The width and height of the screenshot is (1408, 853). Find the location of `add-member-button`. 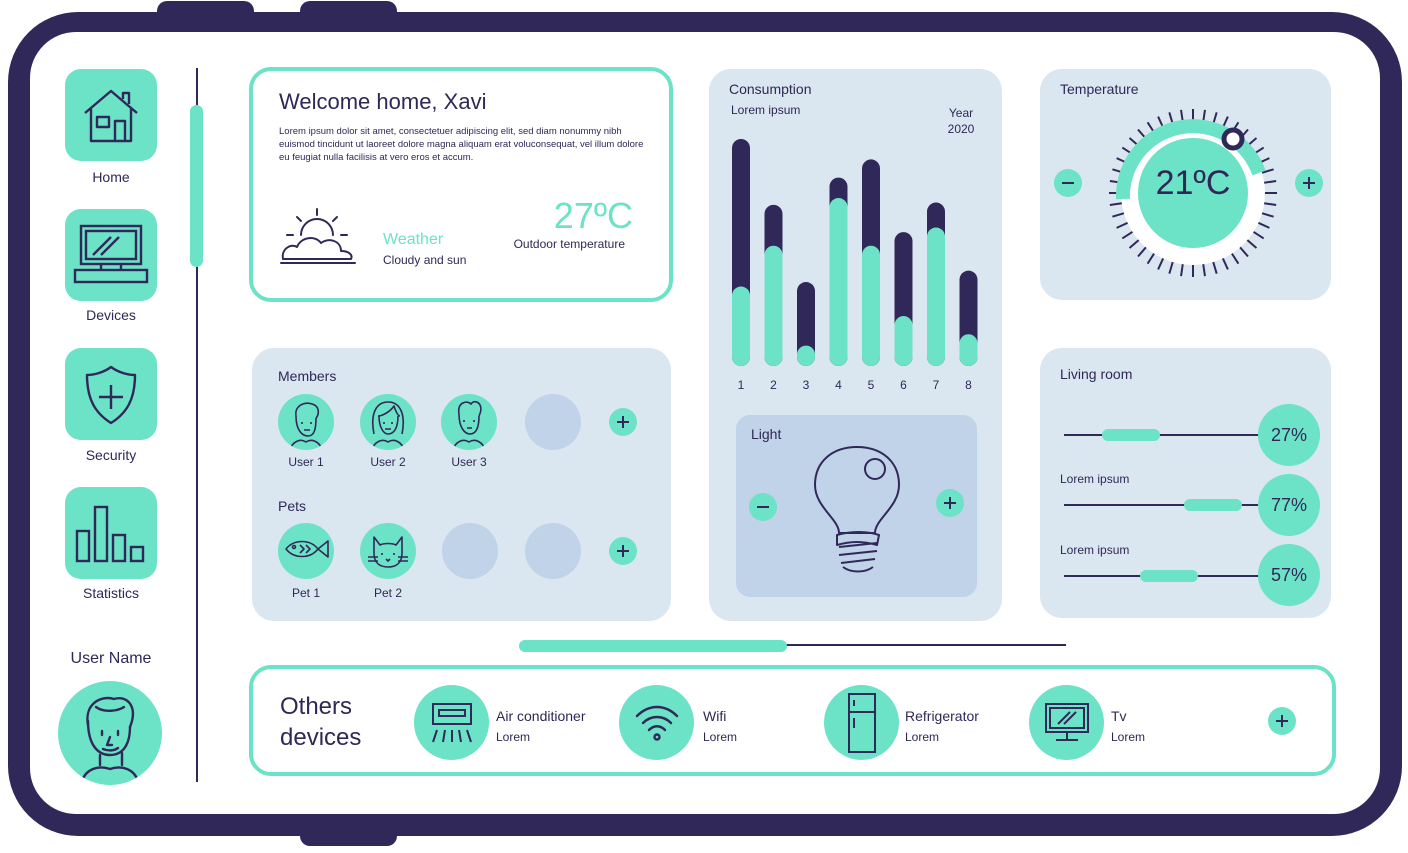

add-member-button is located at coordinates (623, 422).